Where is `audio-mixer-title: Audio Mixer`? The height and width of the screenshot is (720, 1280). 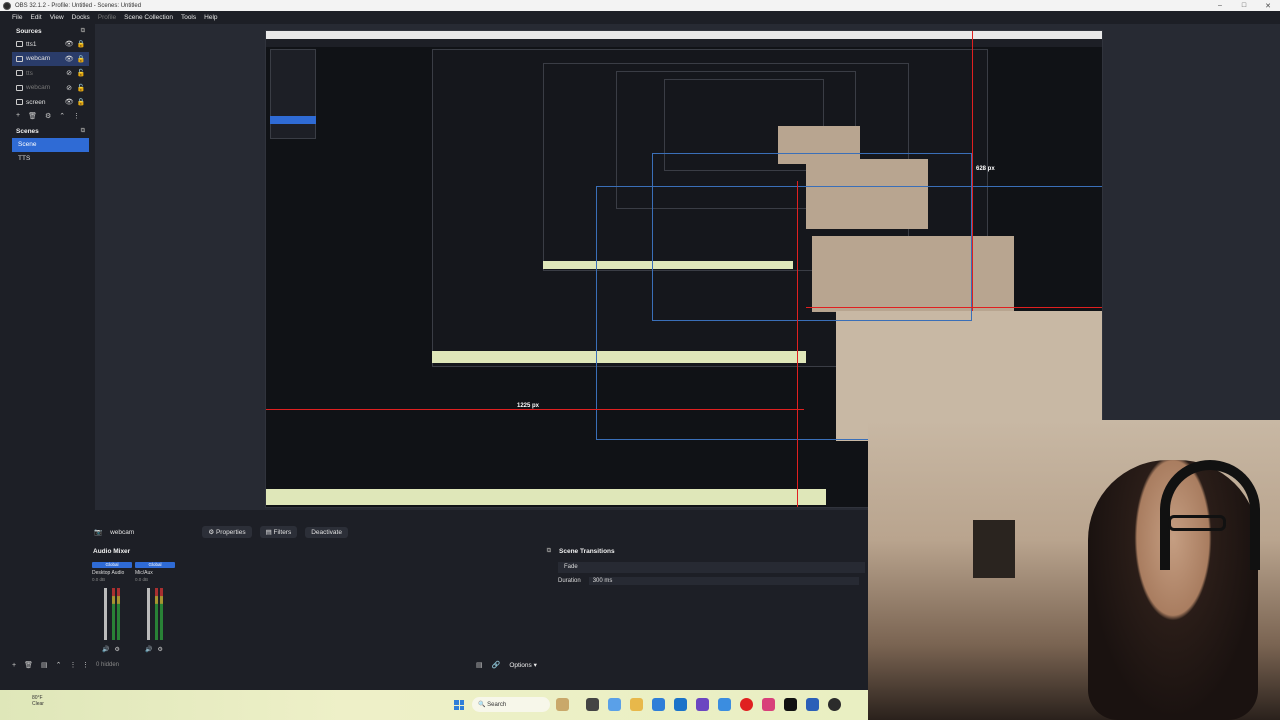
audio-mixer-title: Audio Mixer is located at coordinates (112, 551).